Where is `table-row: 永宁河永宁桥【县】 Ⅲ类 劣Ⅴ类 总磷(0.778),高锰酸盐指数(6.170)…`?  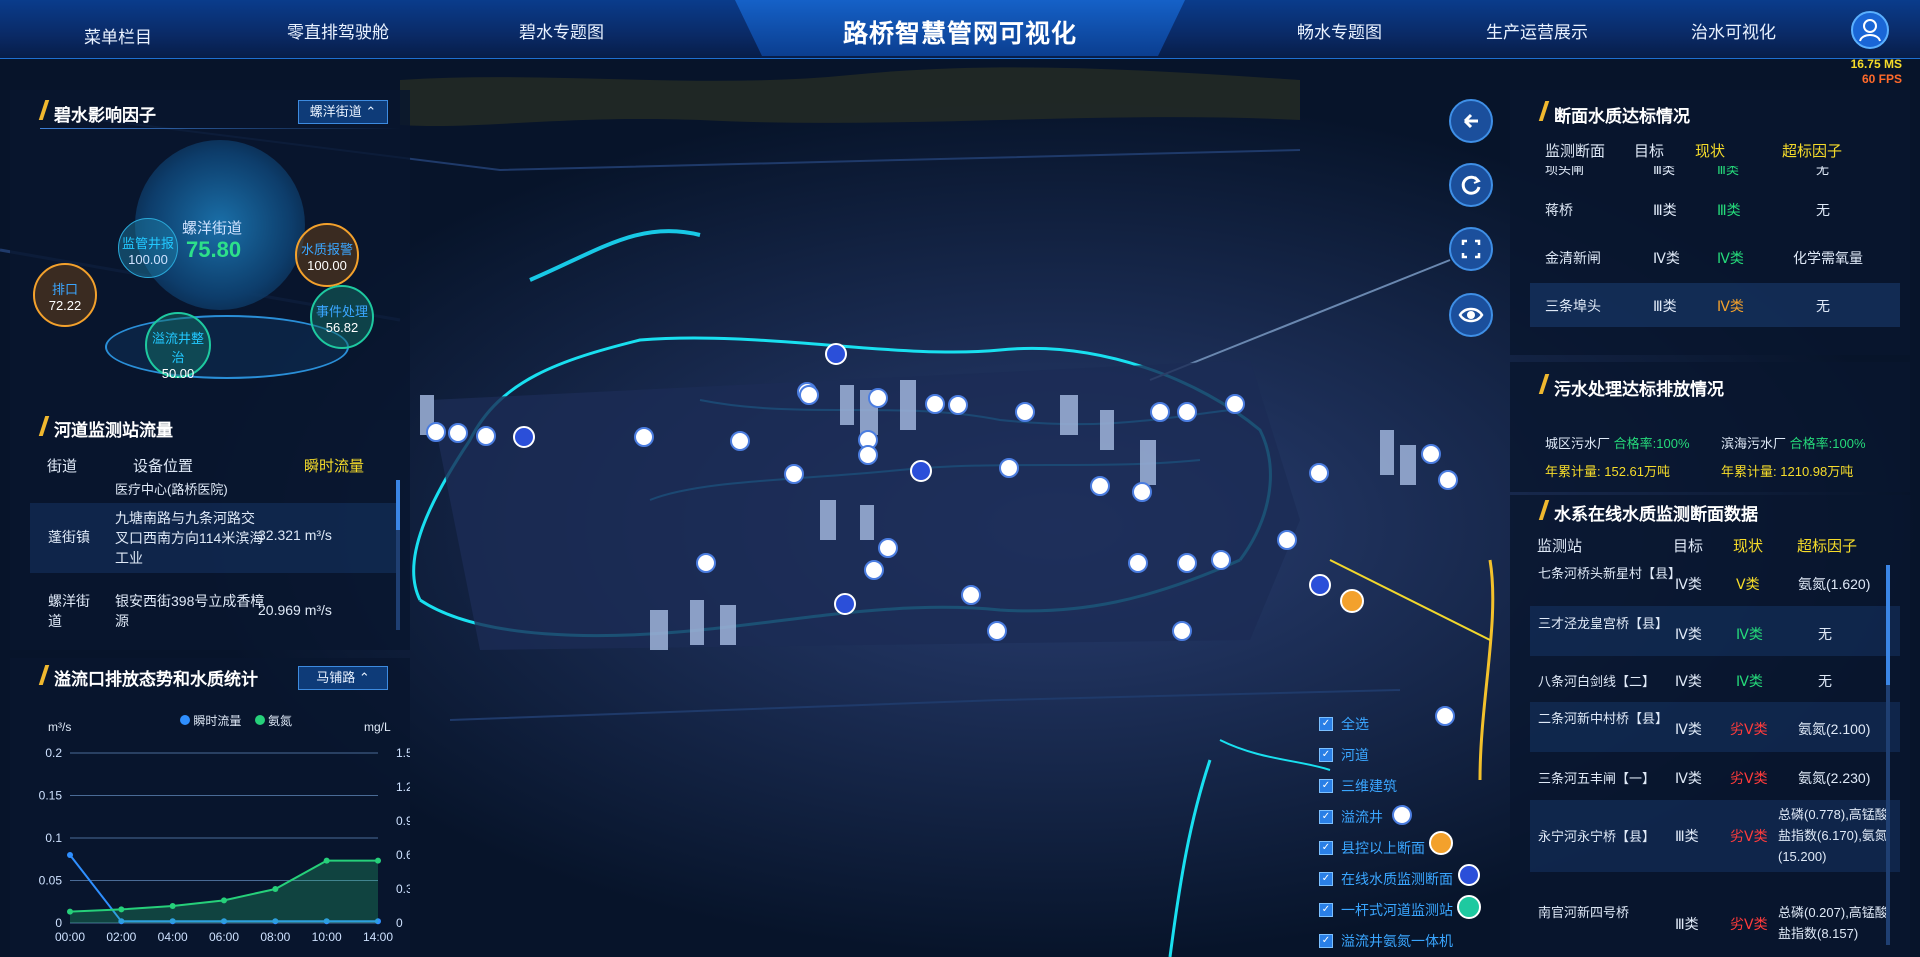 table-row: 永宁河永宁桥【县】 Ⅲ类 劣Ⅴ类 总磷(0.778),高锰酸盐指数(6.170)… is located at coordinates (1715, 836).